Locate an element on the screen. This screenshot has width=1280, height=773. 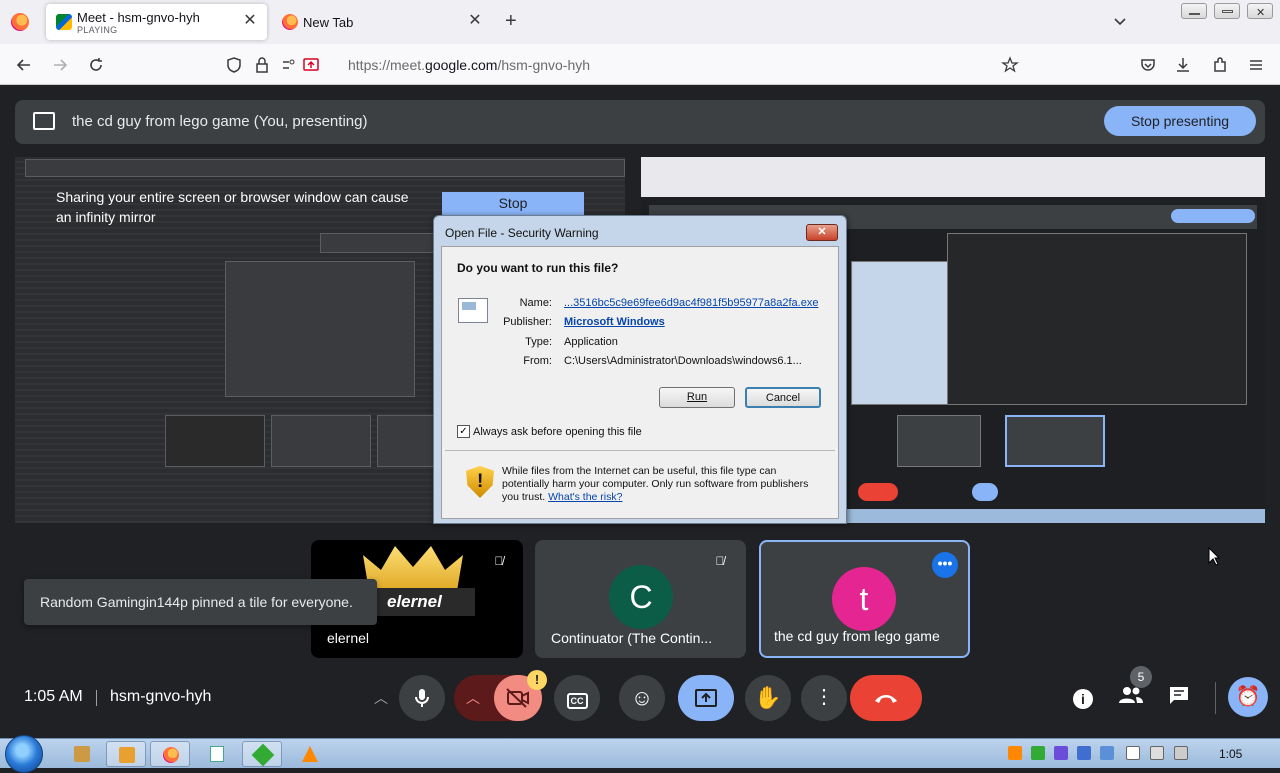
url-domain: google.com is located at coordinates (461, 65).